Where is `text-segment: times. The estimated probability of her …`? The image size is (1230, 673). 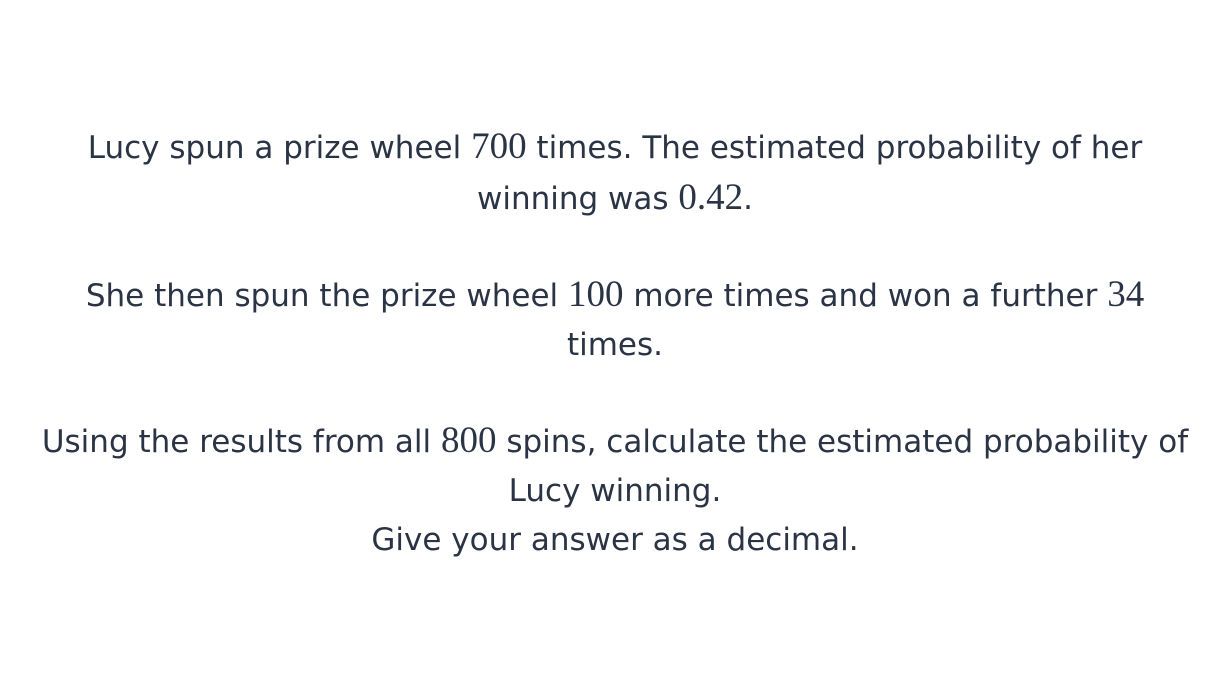
text-segment: times. The estimated probability of her … is located at coordinates (809, 173).